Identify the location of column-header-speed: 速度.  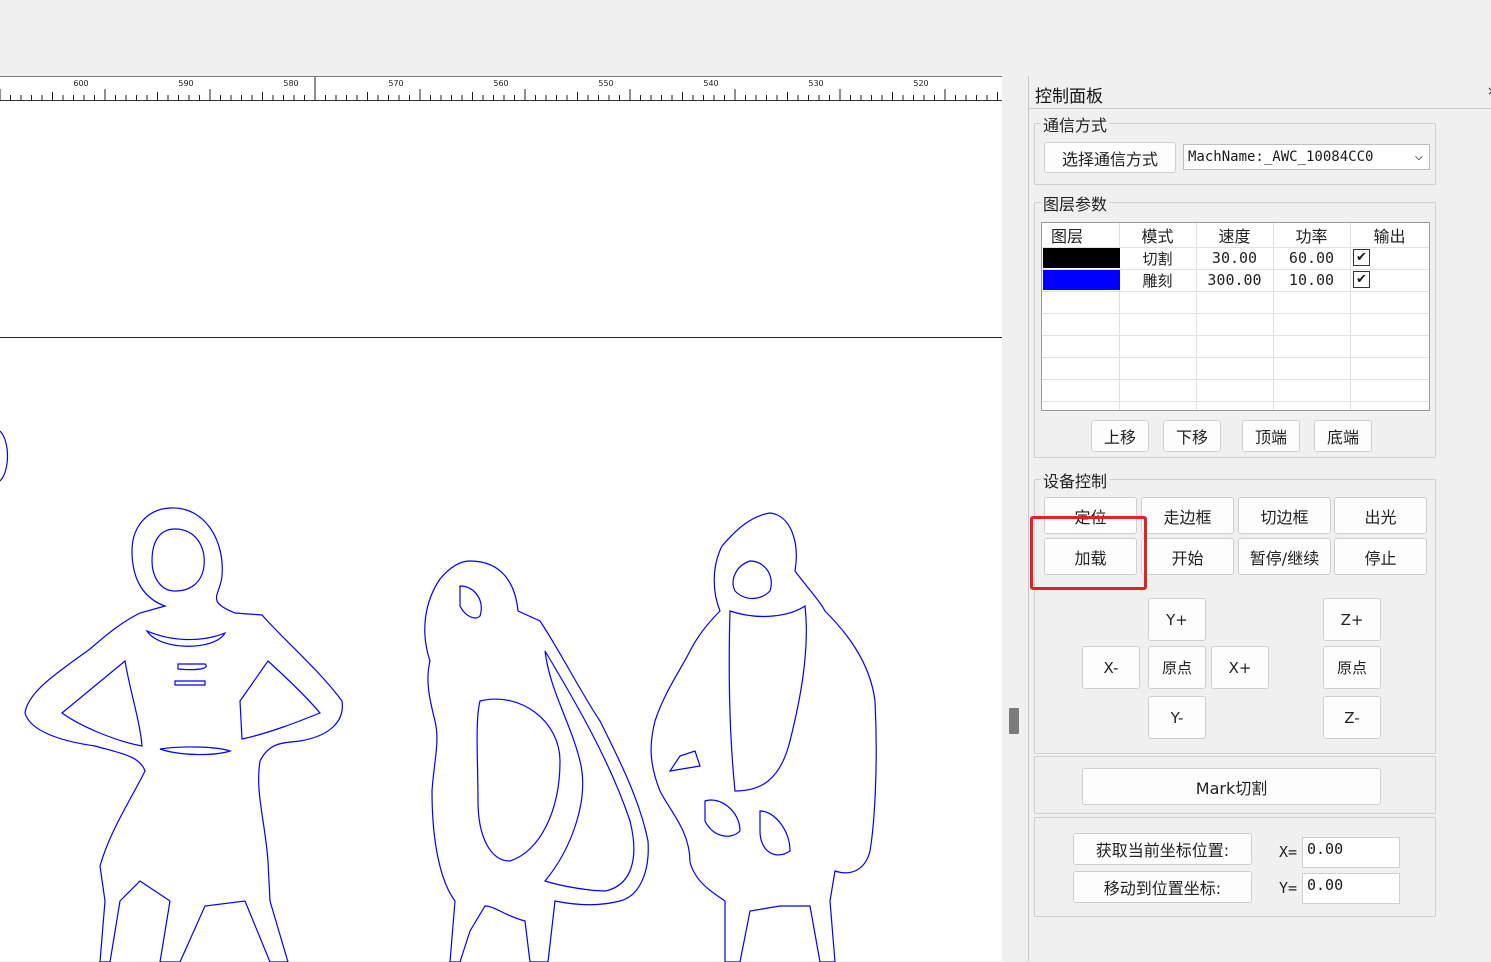
(1234, 236).